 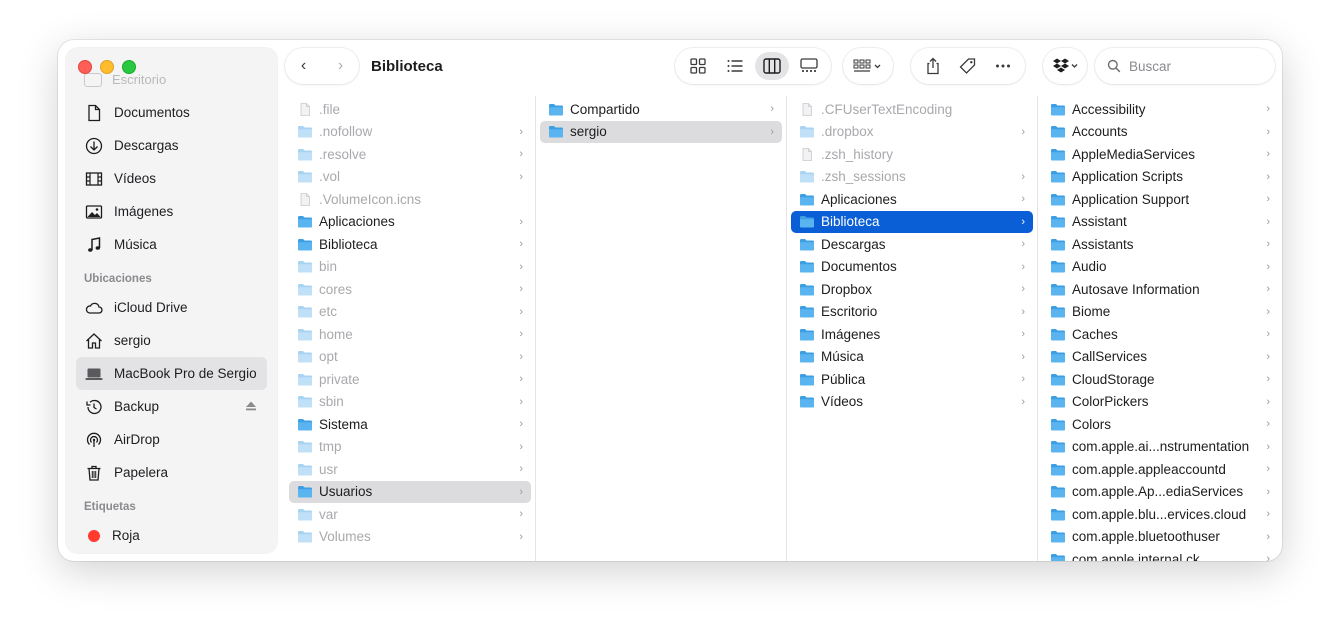 What do you see at coordinates (251, 407) in the screenshot?
I see `eject-icon` at bounding box center [251, 407].